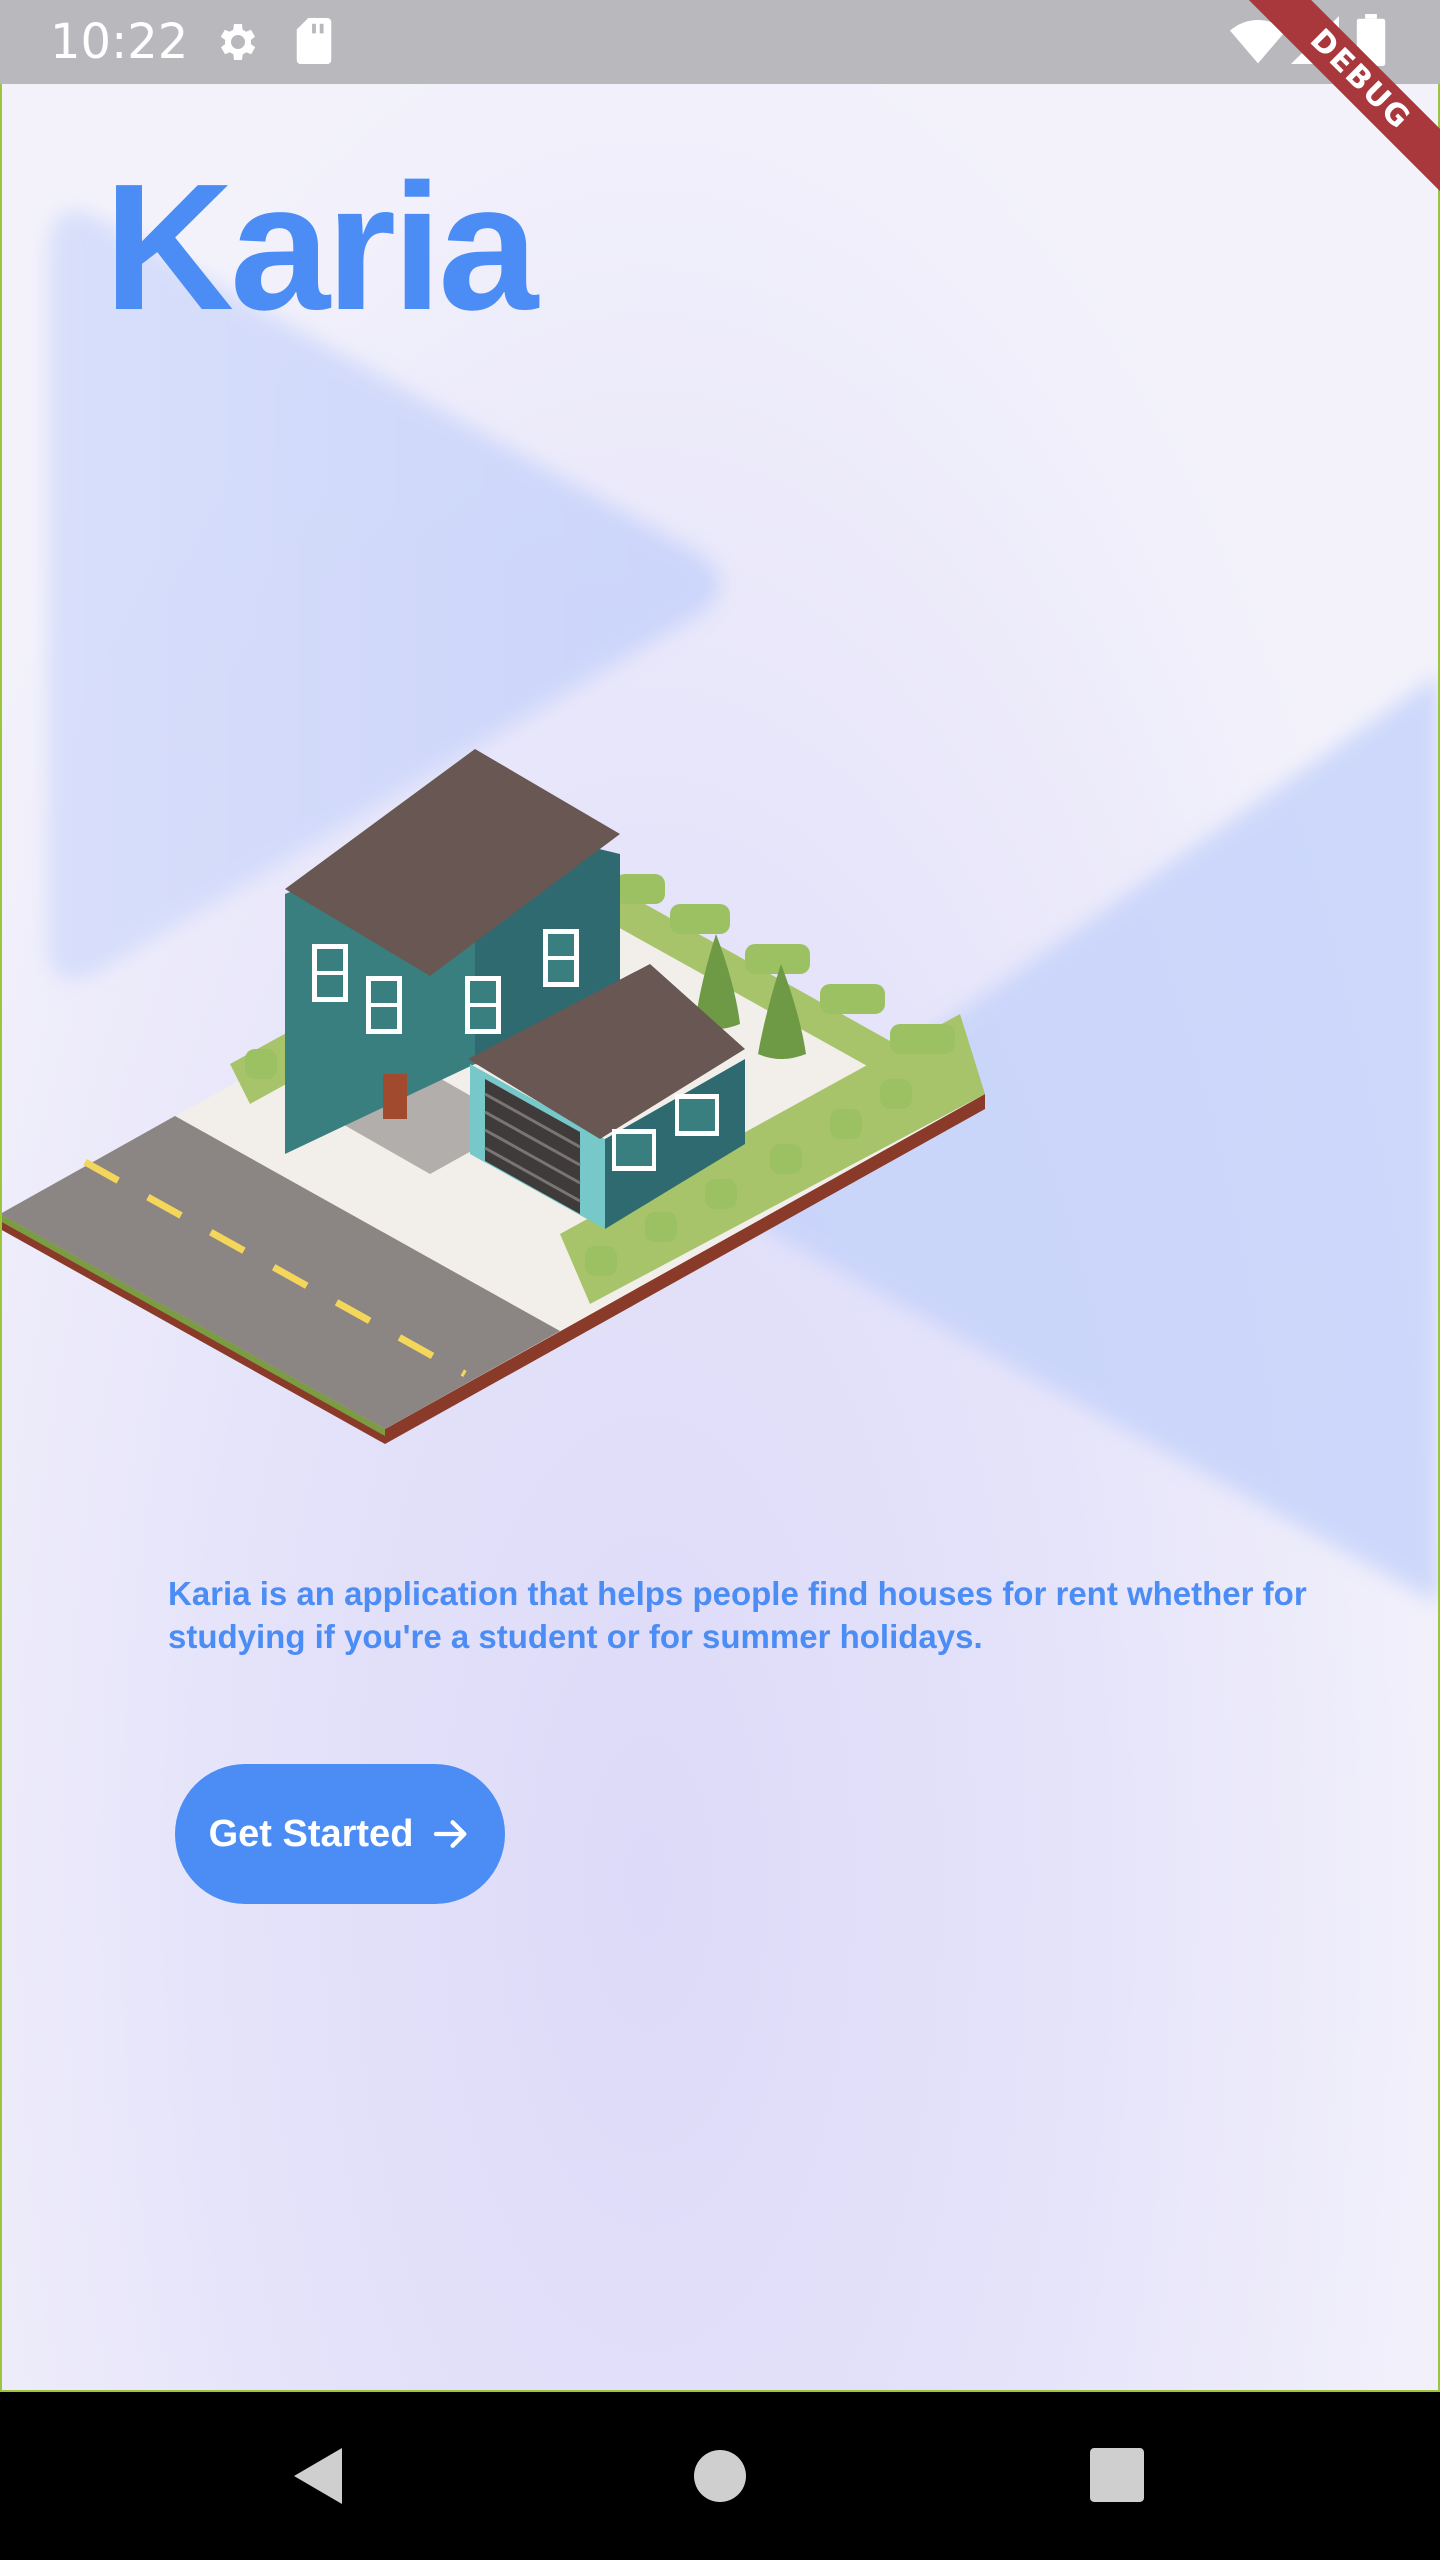 The image size is (1440, 2560). I want to click on recents-icon, so click(1117, 2475).